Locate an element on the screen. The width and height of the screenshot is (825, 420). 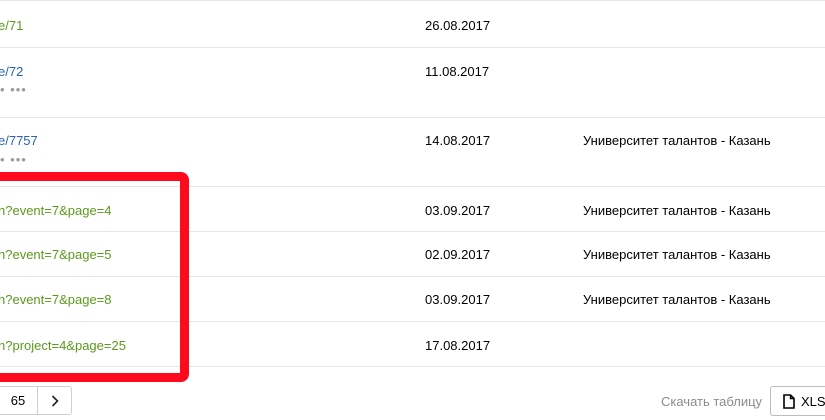
row-date: 17.08.2017 is located at coordinates (458, 345).